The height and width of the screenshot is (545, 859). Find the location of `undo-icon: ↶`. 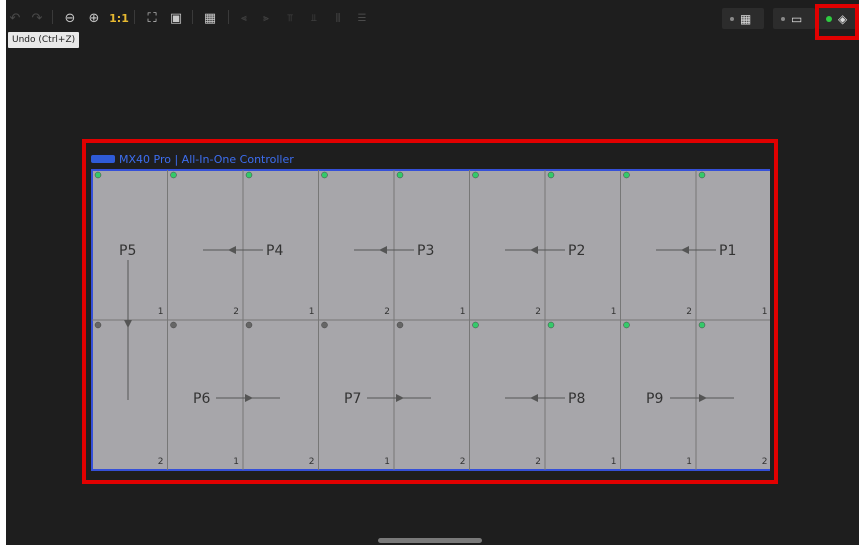

undo-icon: ↶ is located at coordinates (15, 18).